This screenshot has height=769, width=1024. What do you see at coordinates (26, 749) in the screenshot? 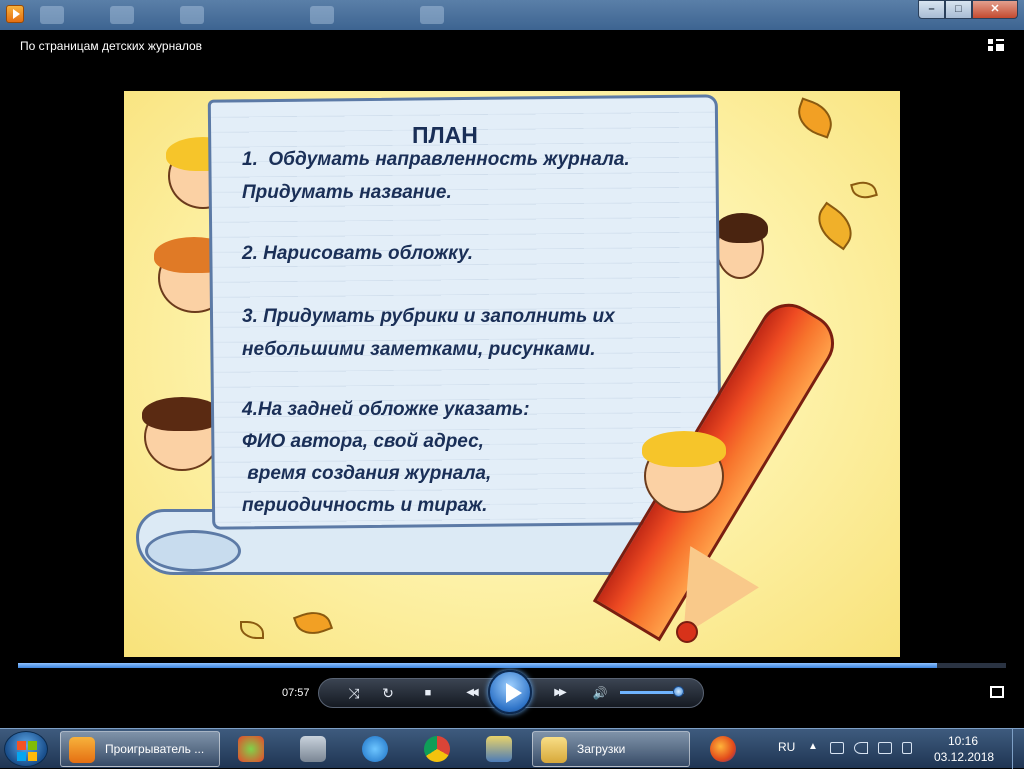
I see `start-button` at bounding box center [26, 749].